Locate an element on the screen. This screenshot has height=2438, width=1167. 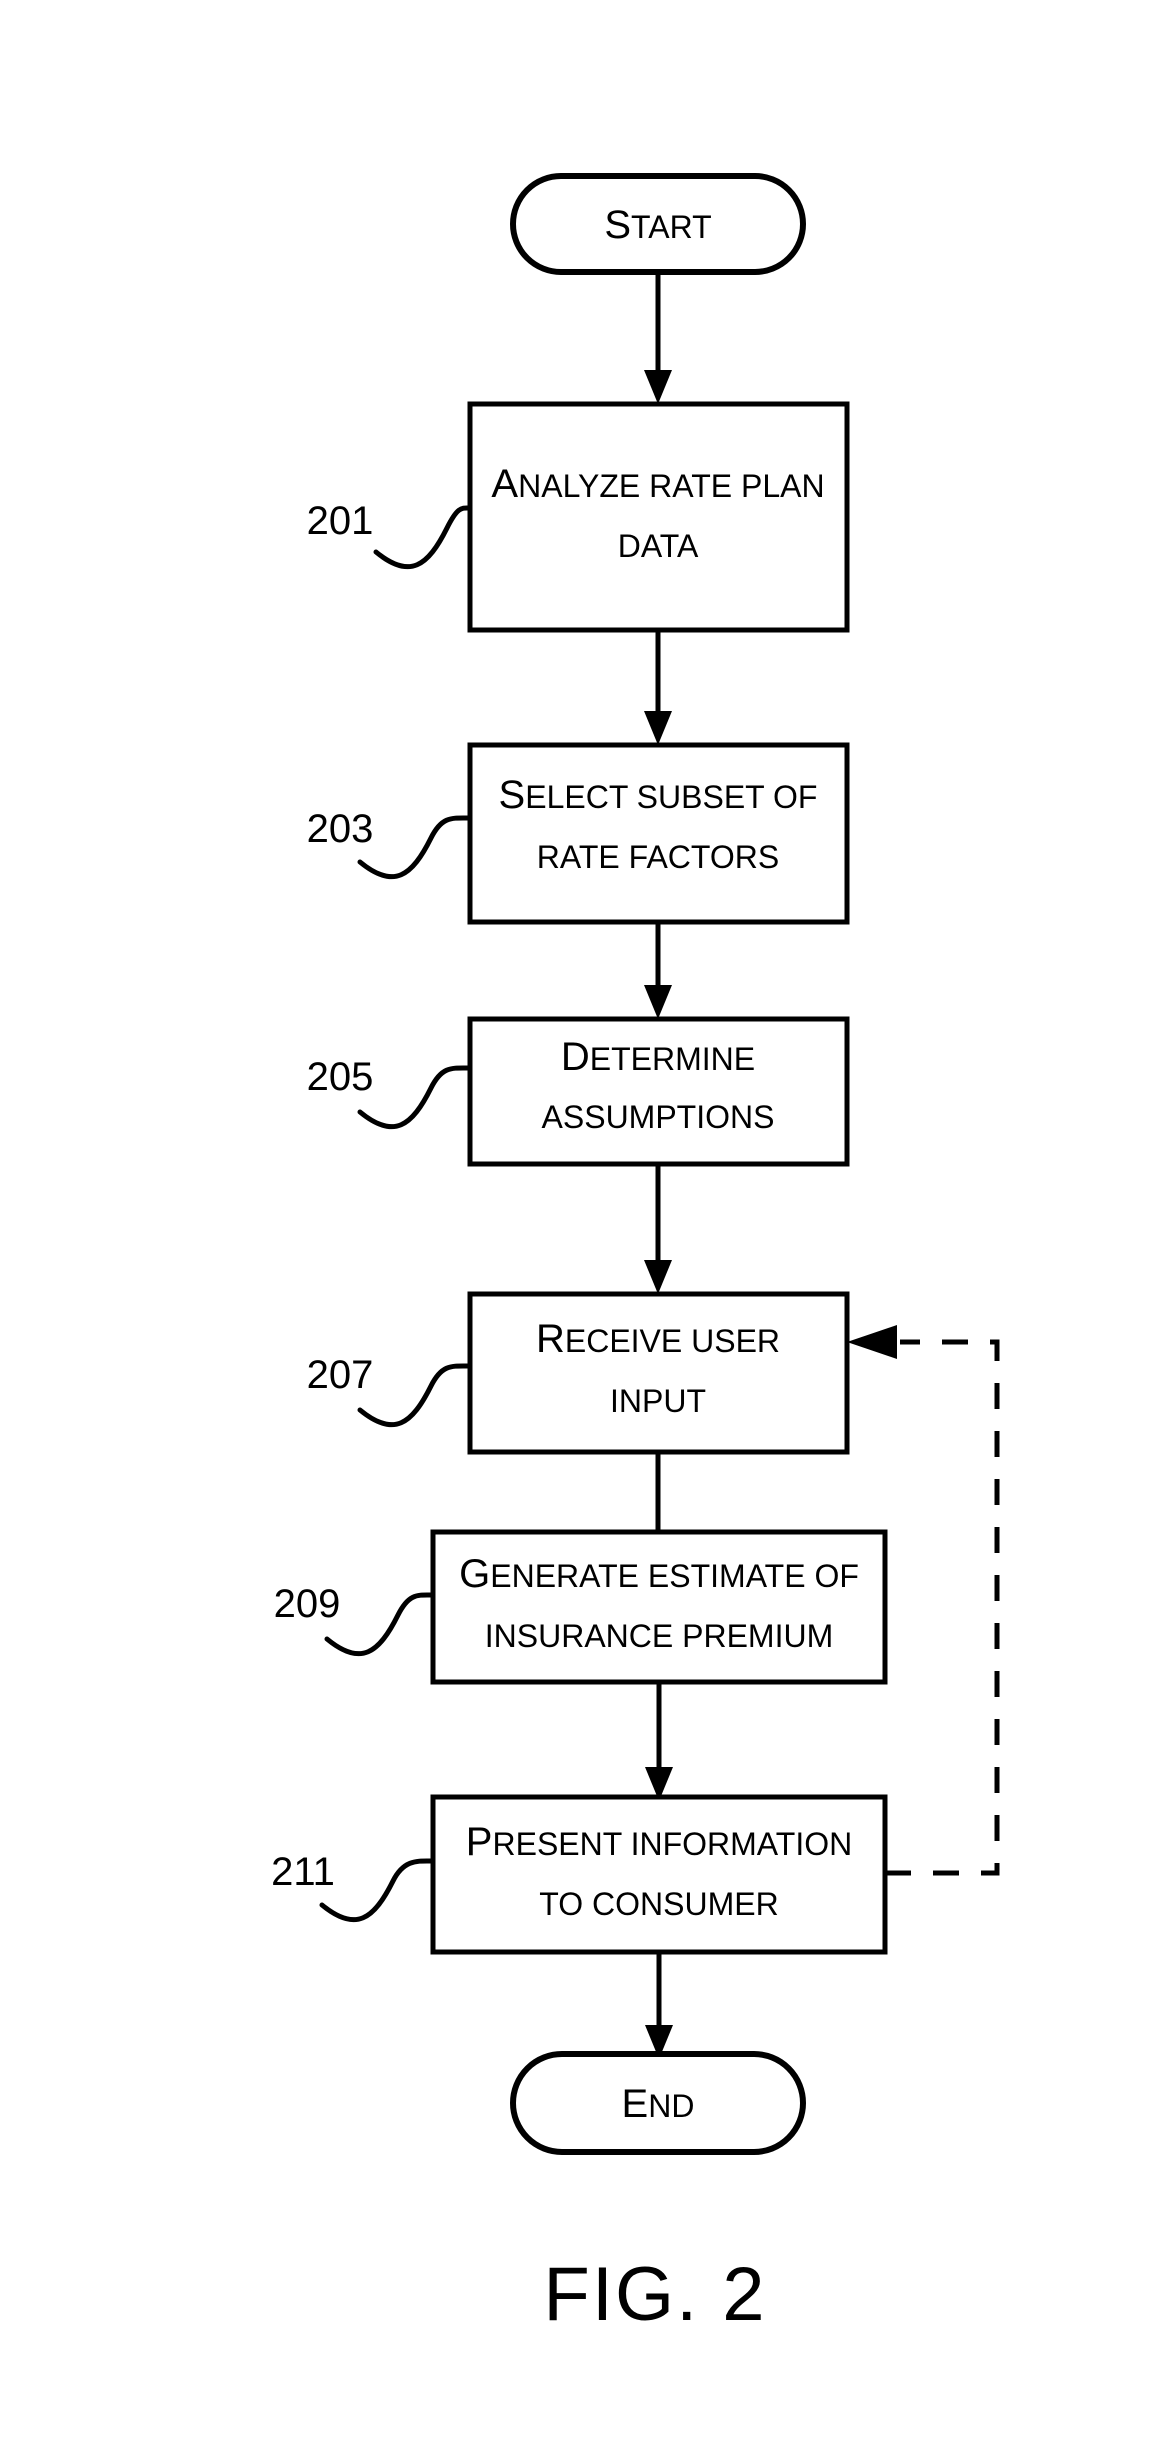
node-step211: PRESENT INFORMATION TO CONSUMER is located at coordinates (659, 1874).